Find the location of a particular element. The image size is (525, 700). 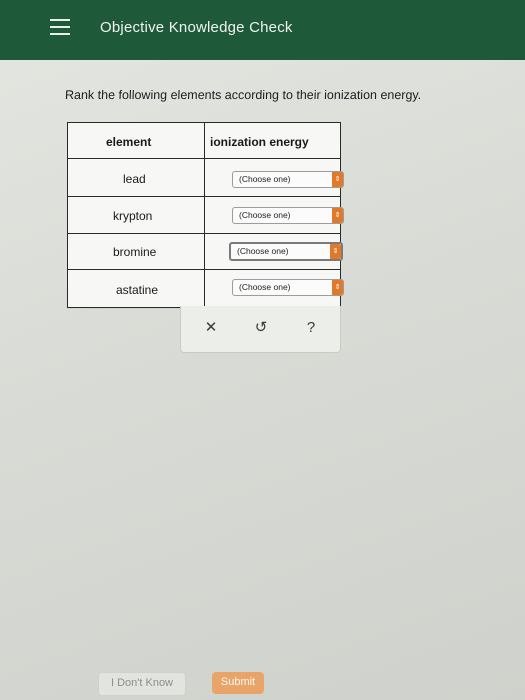

dont-know-label: I Don't Know is located at coordinates (142, 683).